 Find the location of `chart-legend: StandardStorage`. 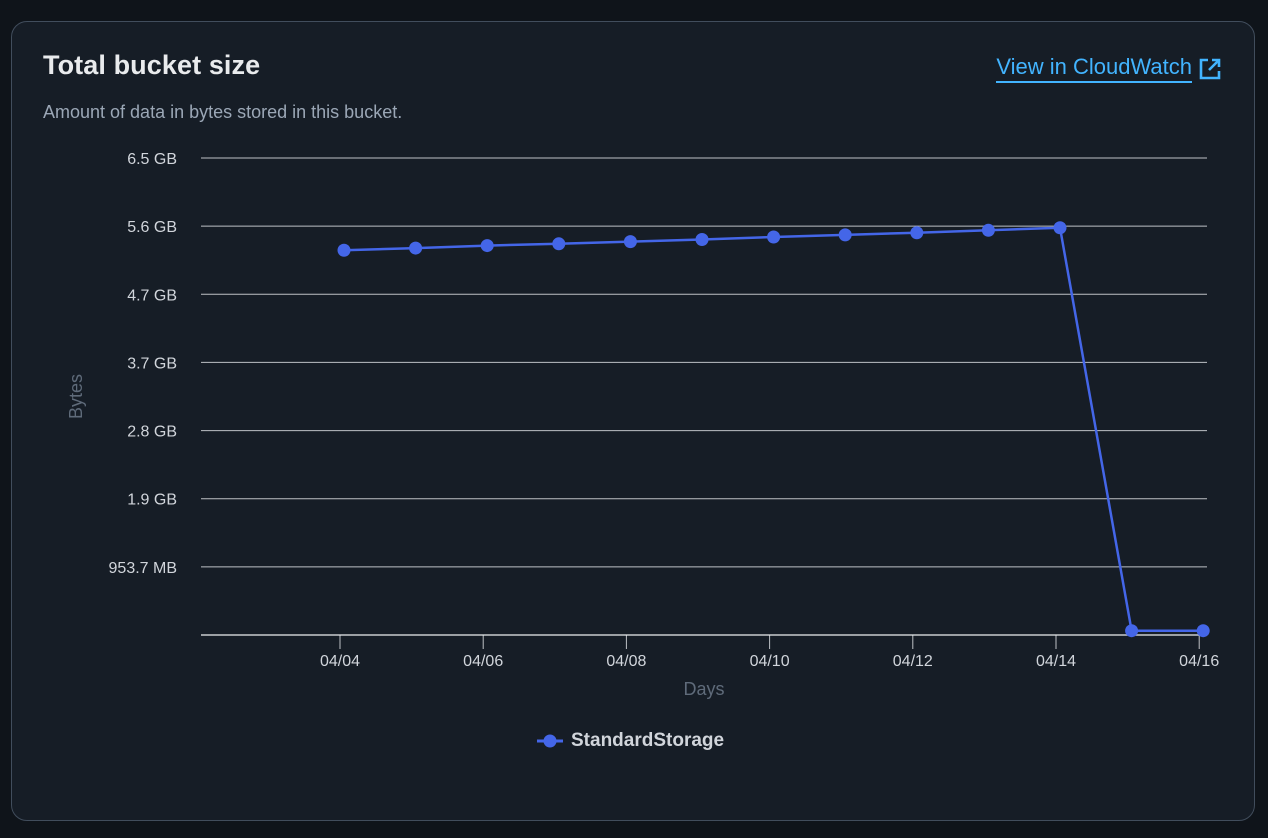

chart-legend: StandardStorage is located at coordinates (629, 741).